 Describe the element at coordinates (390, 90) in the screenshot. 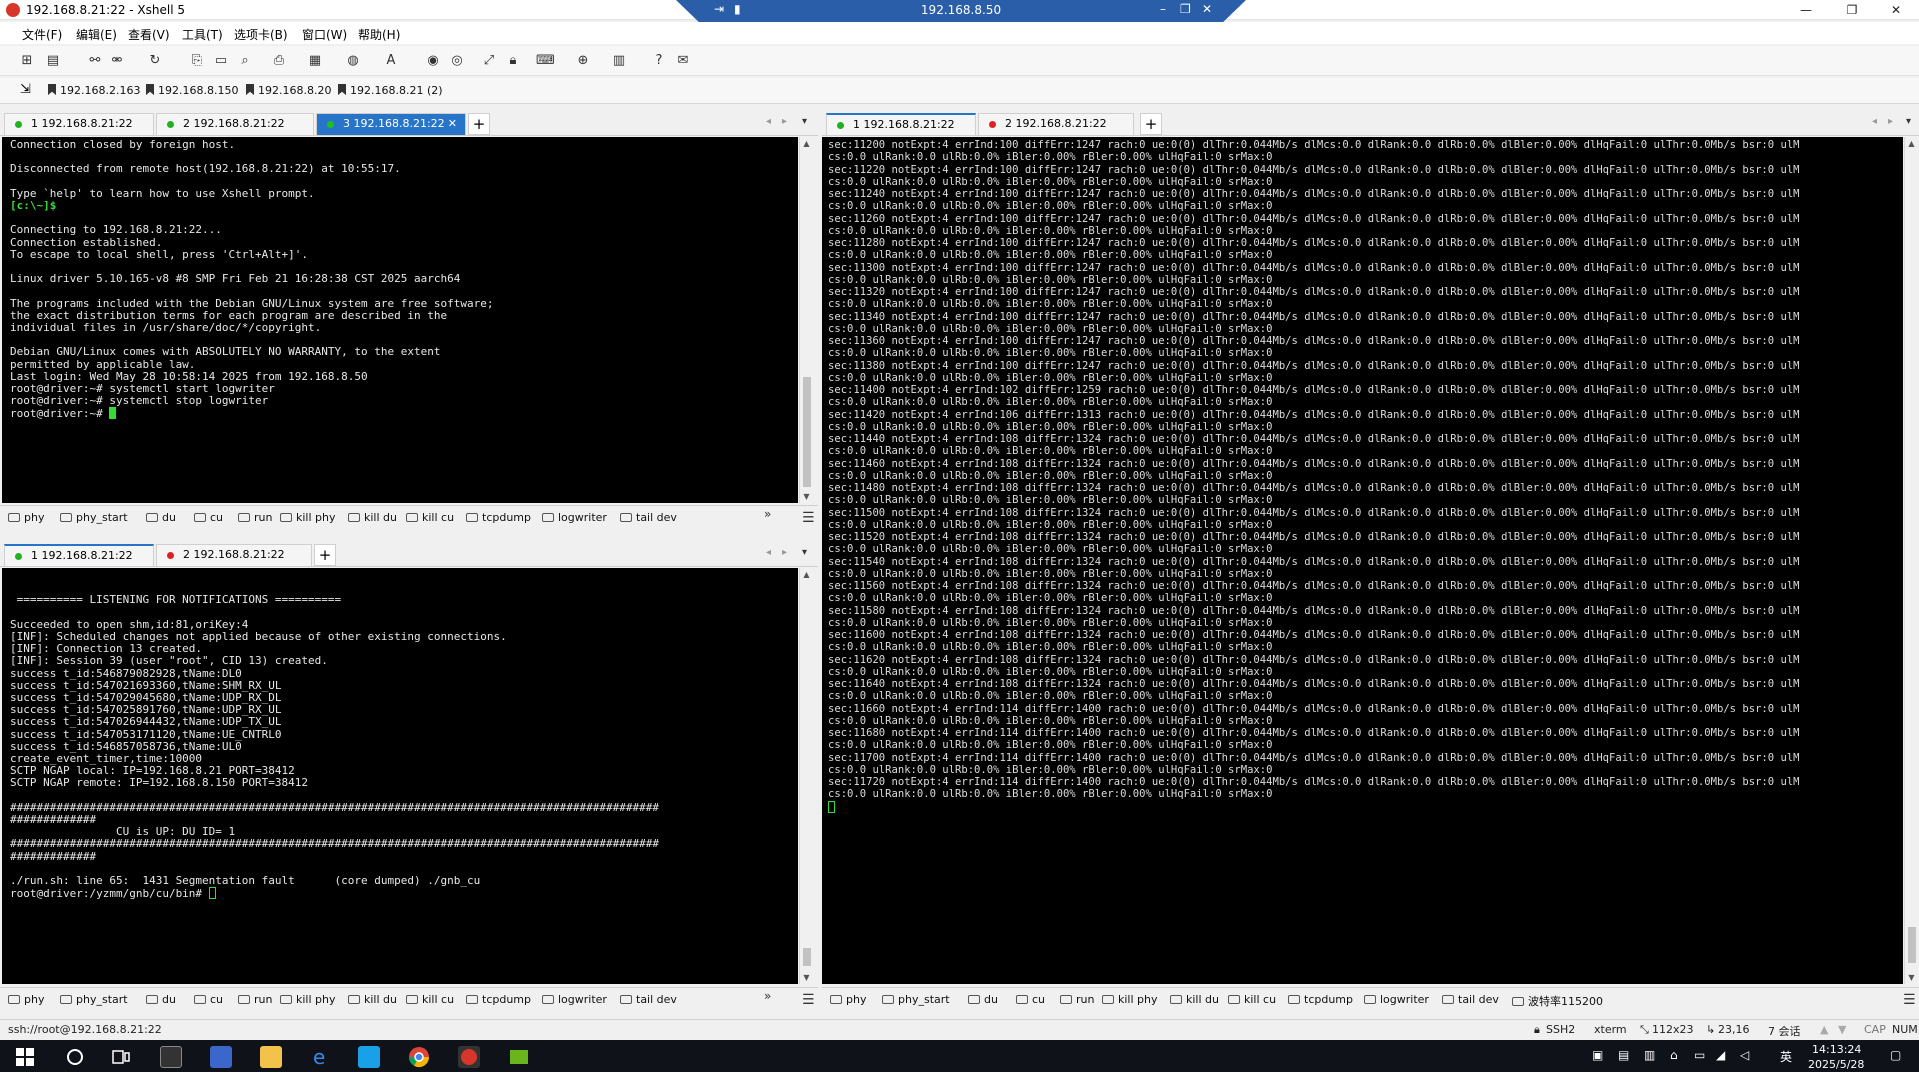

I see `link-192-168-8-21-2: 192.168.8.21 (2)` at that location.